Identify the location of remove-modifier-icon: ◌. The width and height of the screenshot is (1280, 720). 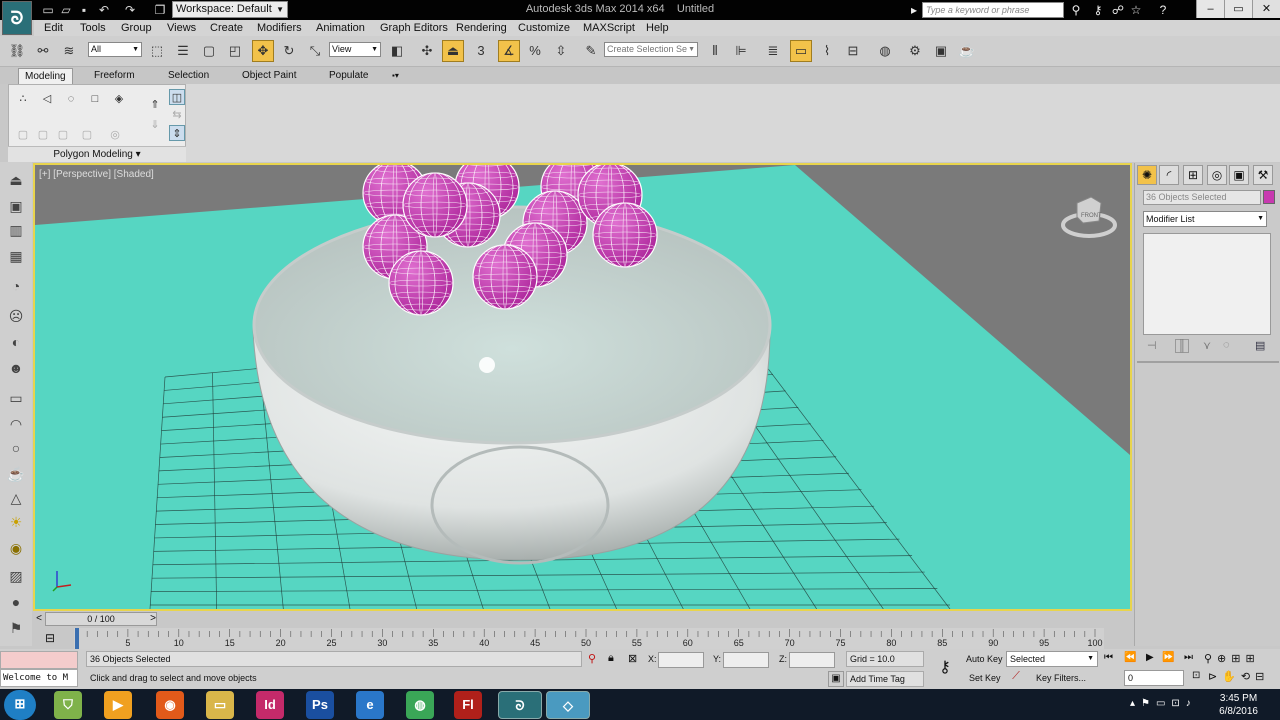
(1226, 345).